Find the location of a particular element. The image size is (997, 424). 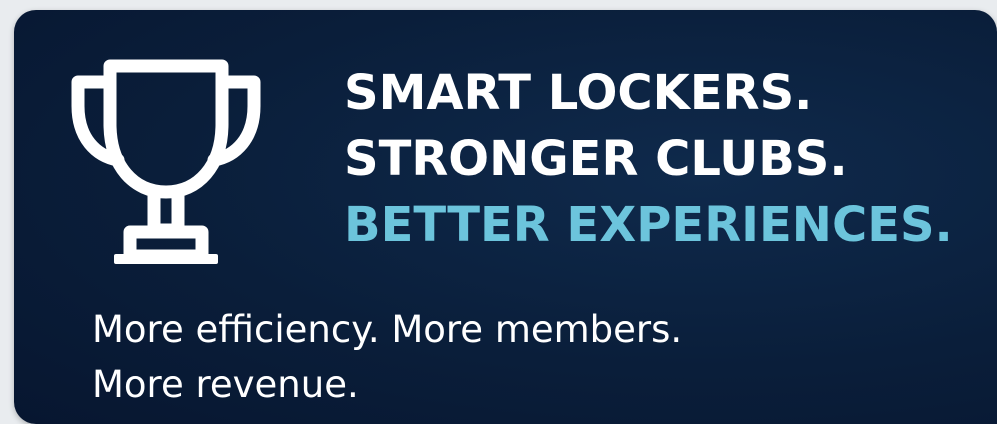

headline-line-1: SMART LOCKERS. is located at coordinates (578, 93).